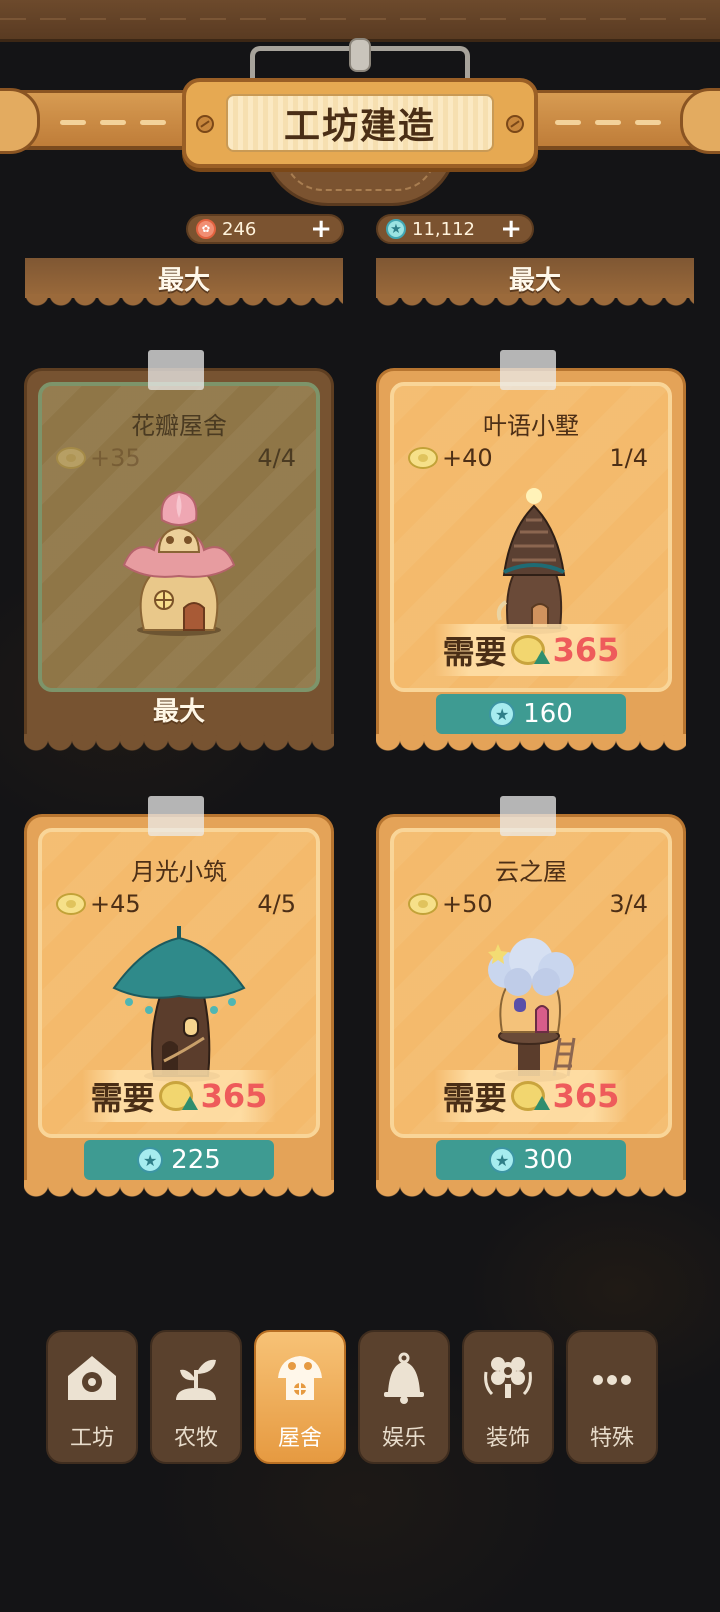 Image resolution: width=720 pixels, height=1612 pixels. What do you see at coordinates (508, 1378) in the screenshot?
I see `flower-lantern-icon` at bounding box center [508, 1378].